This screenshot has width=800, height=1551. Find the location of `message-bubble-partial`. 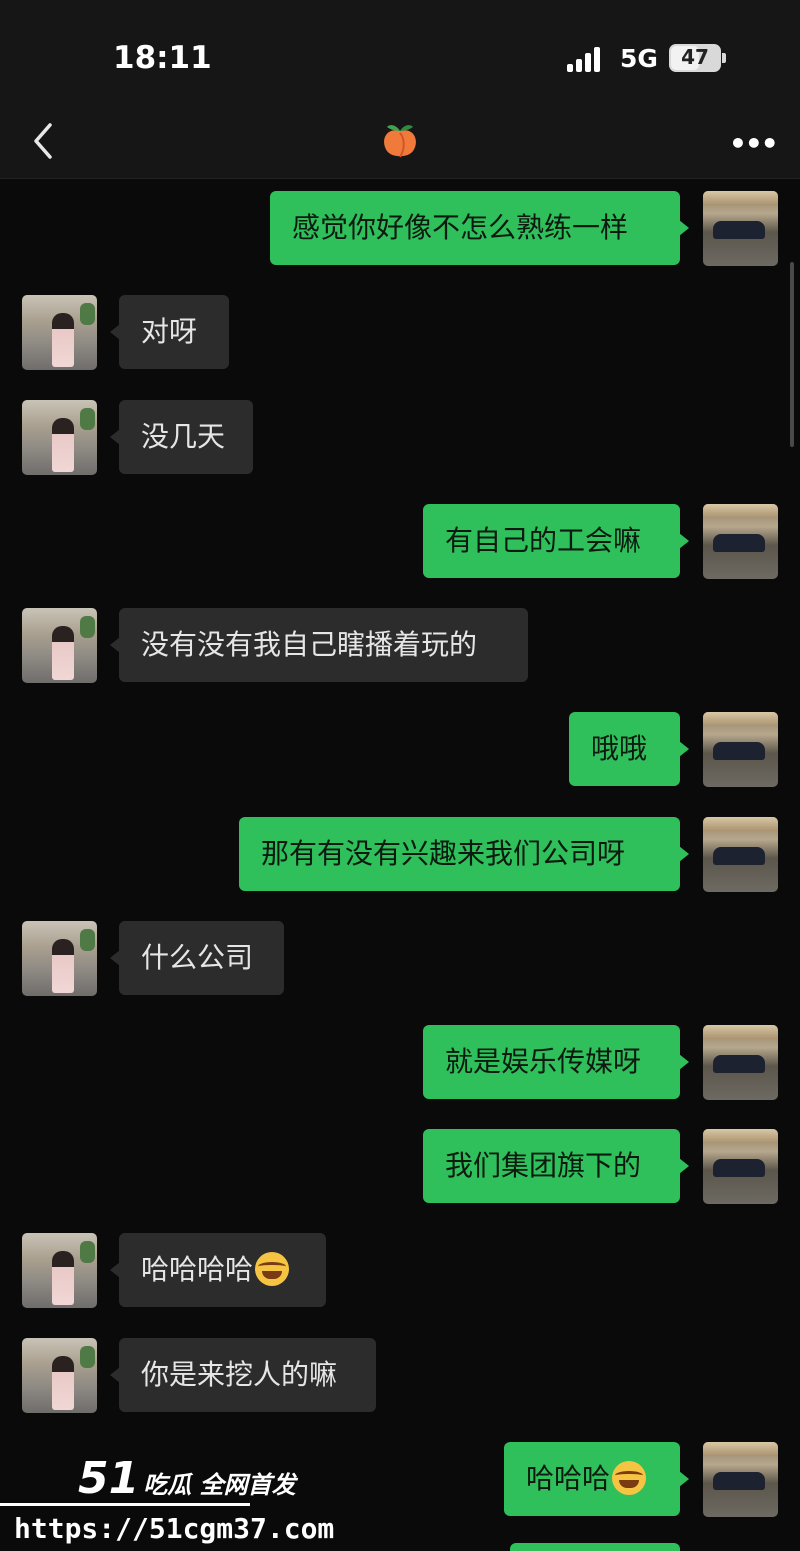

message-bubble-partial is located at coordinates (595, 1547).